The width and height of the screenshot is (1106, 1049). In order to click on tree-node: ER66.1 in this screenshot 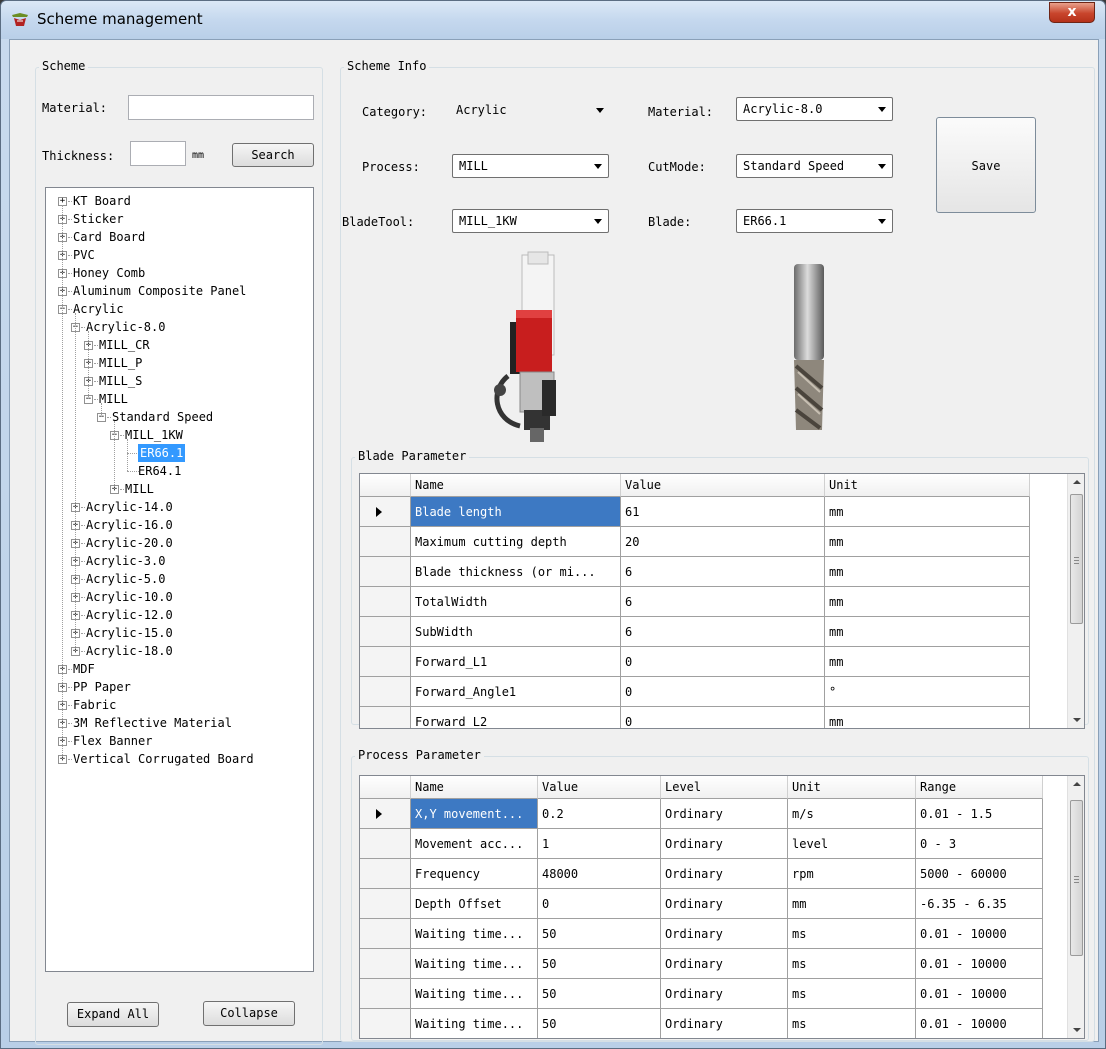, I will do `click(179, 453)`.